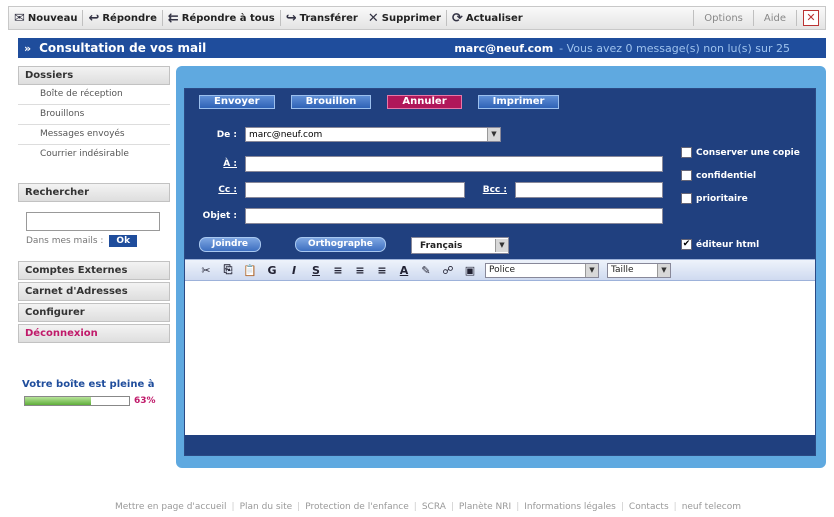 The width and height of the screenshot is (834, 517). Describe the element at coordinates (94, 192) in the screenshot. I see `search-header: Rechercher` at that location.